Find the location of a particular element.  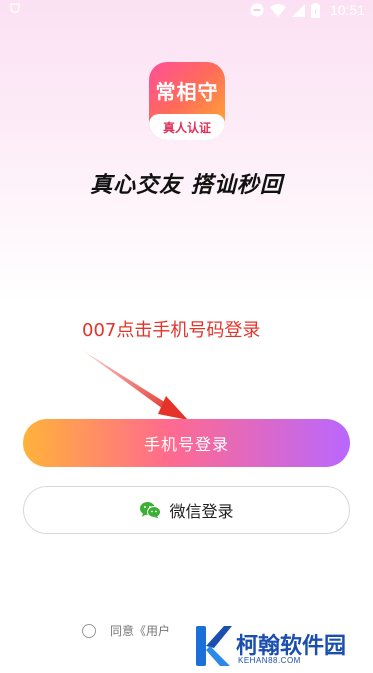

wechat-icon is located at coordinates (151, 510).